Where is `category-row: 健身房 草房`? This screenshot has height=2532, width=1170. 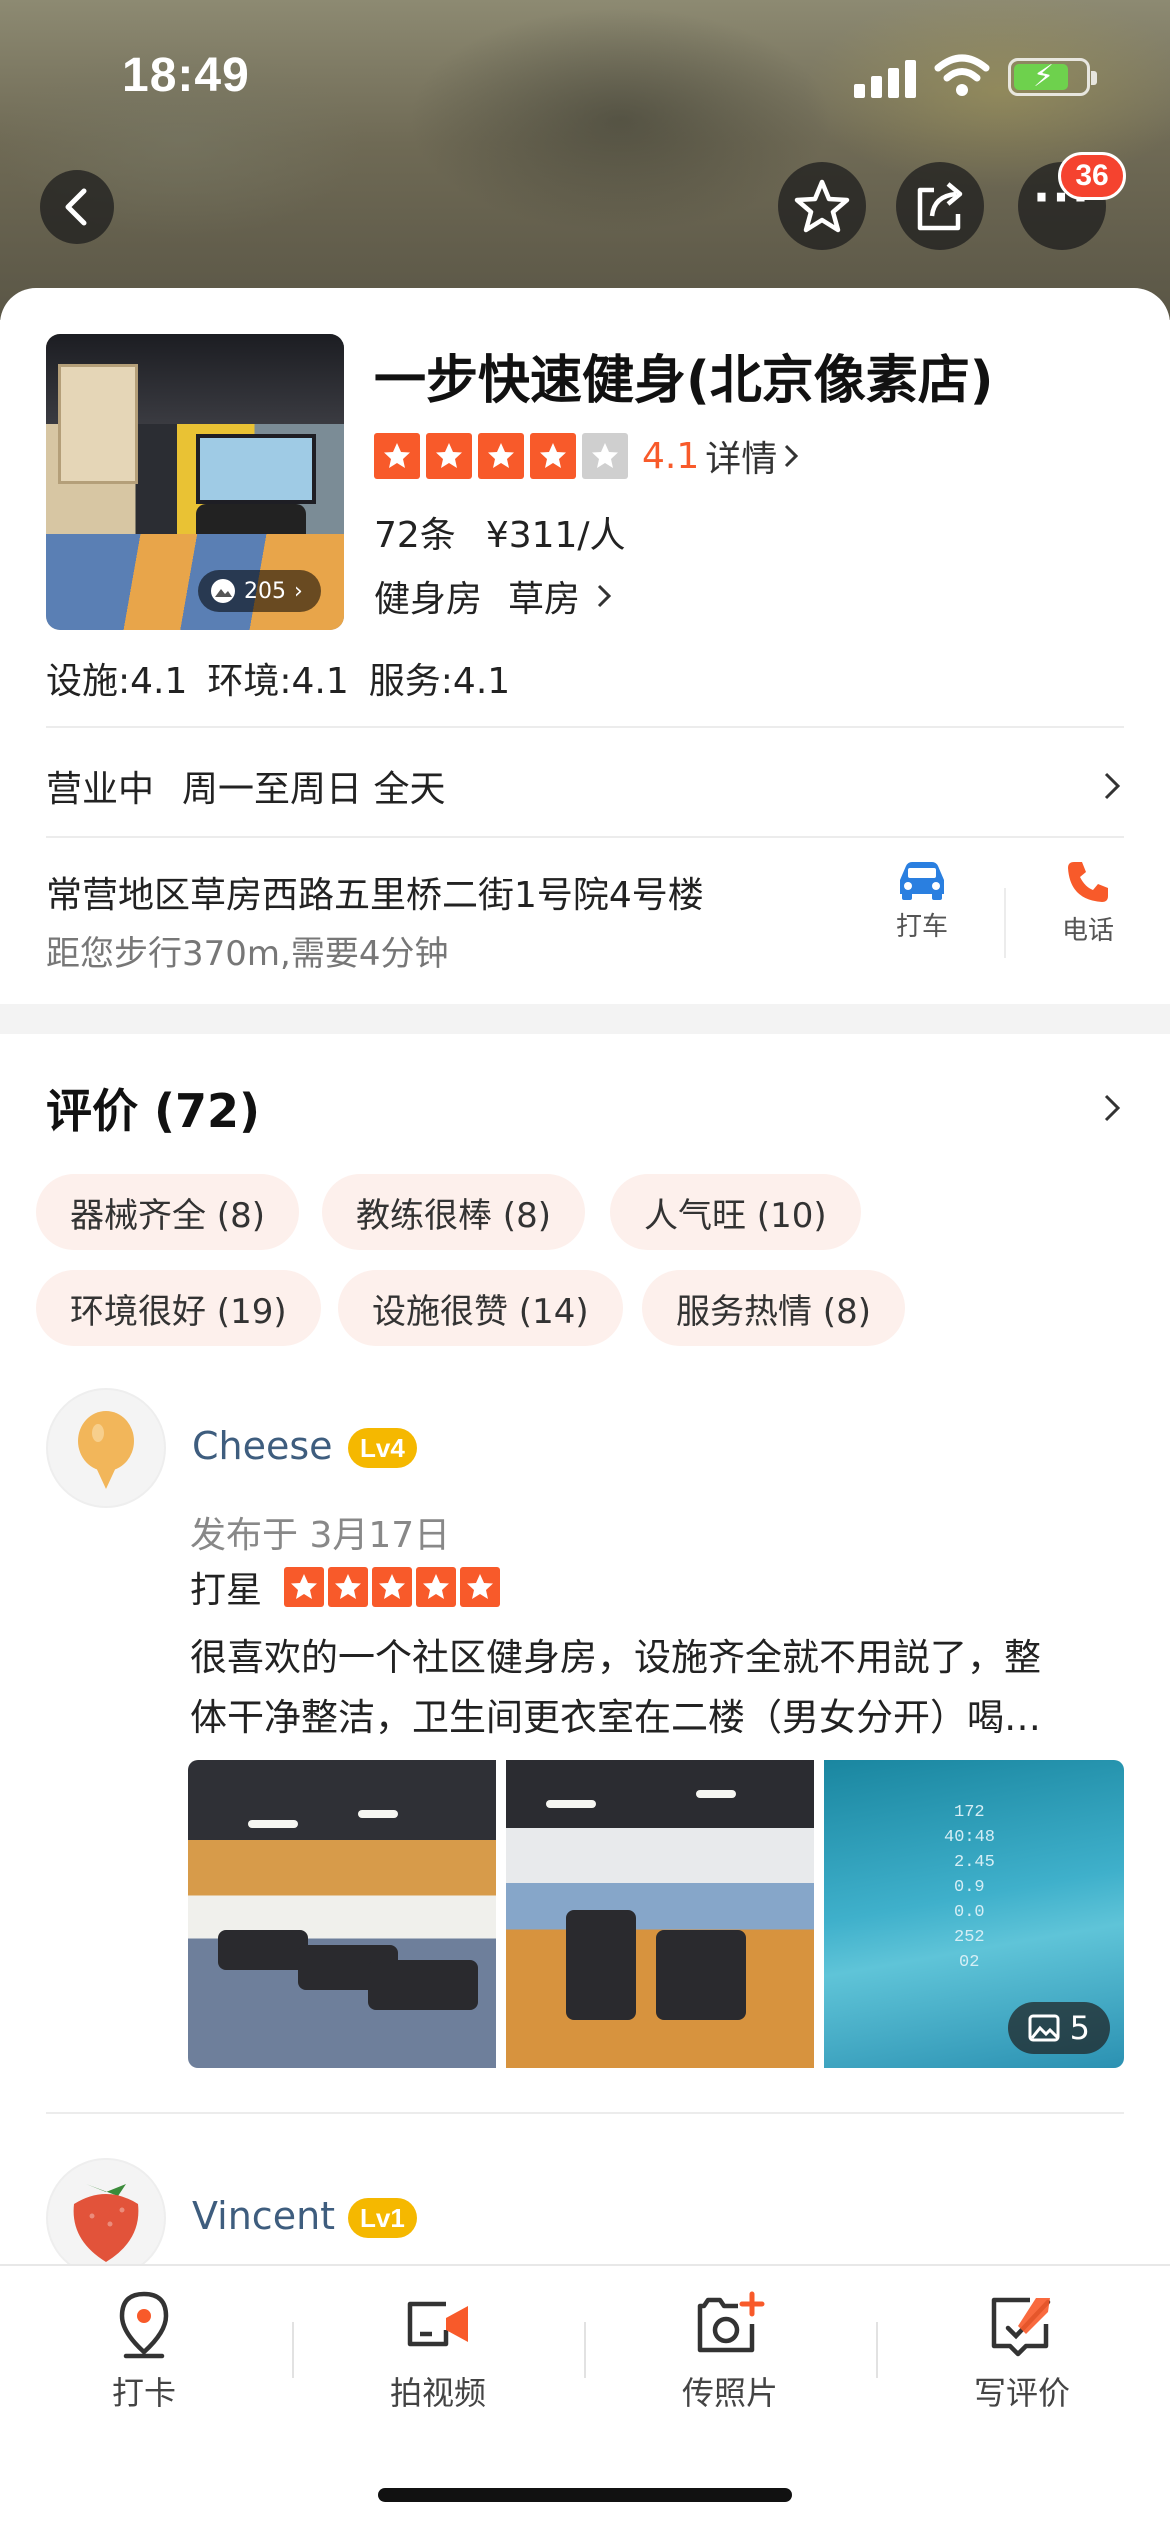 category-row: 健身房 草房 is located at coordinates (494, 596).